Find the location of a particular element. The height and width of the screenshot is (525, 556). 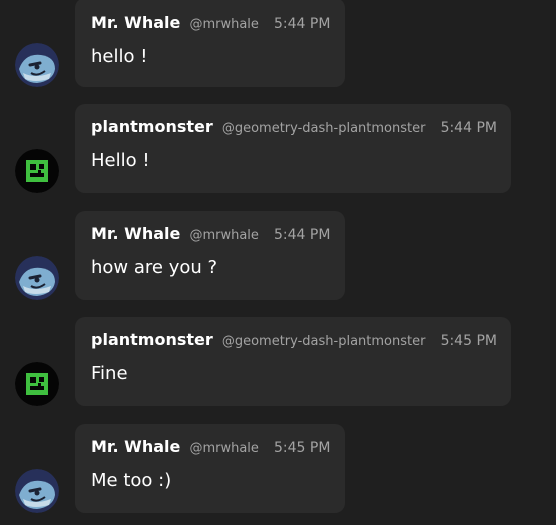

message-text: Me too :) is located at coordinates (131, 480).